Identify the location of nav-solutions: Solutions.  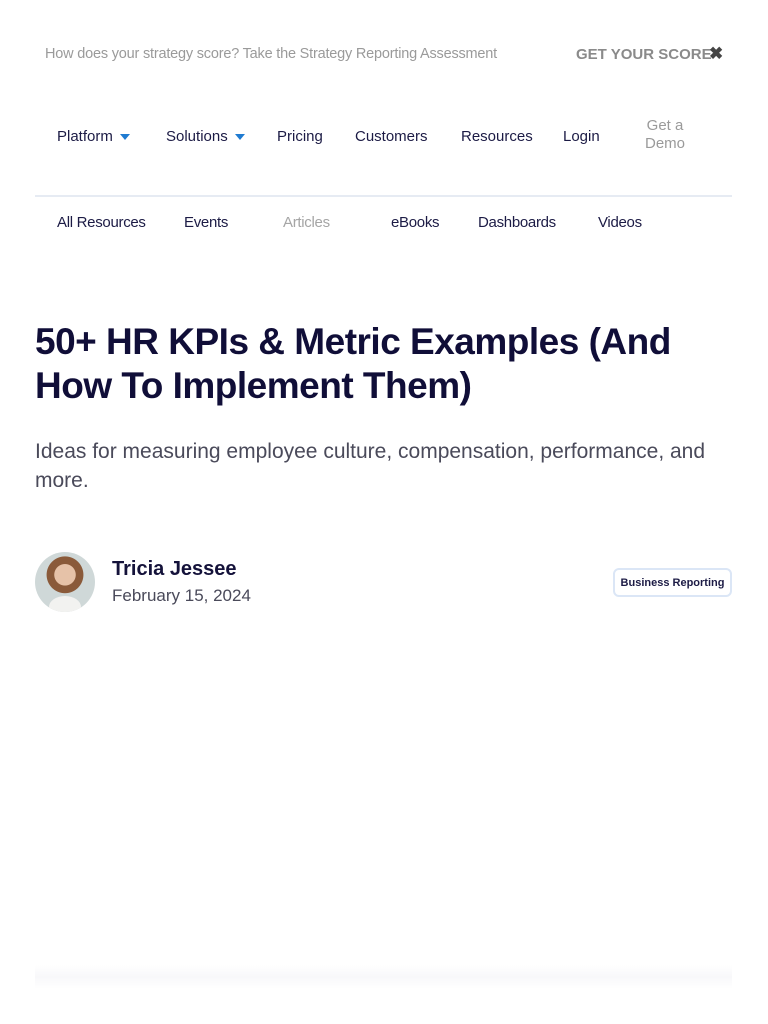
(205, 136).